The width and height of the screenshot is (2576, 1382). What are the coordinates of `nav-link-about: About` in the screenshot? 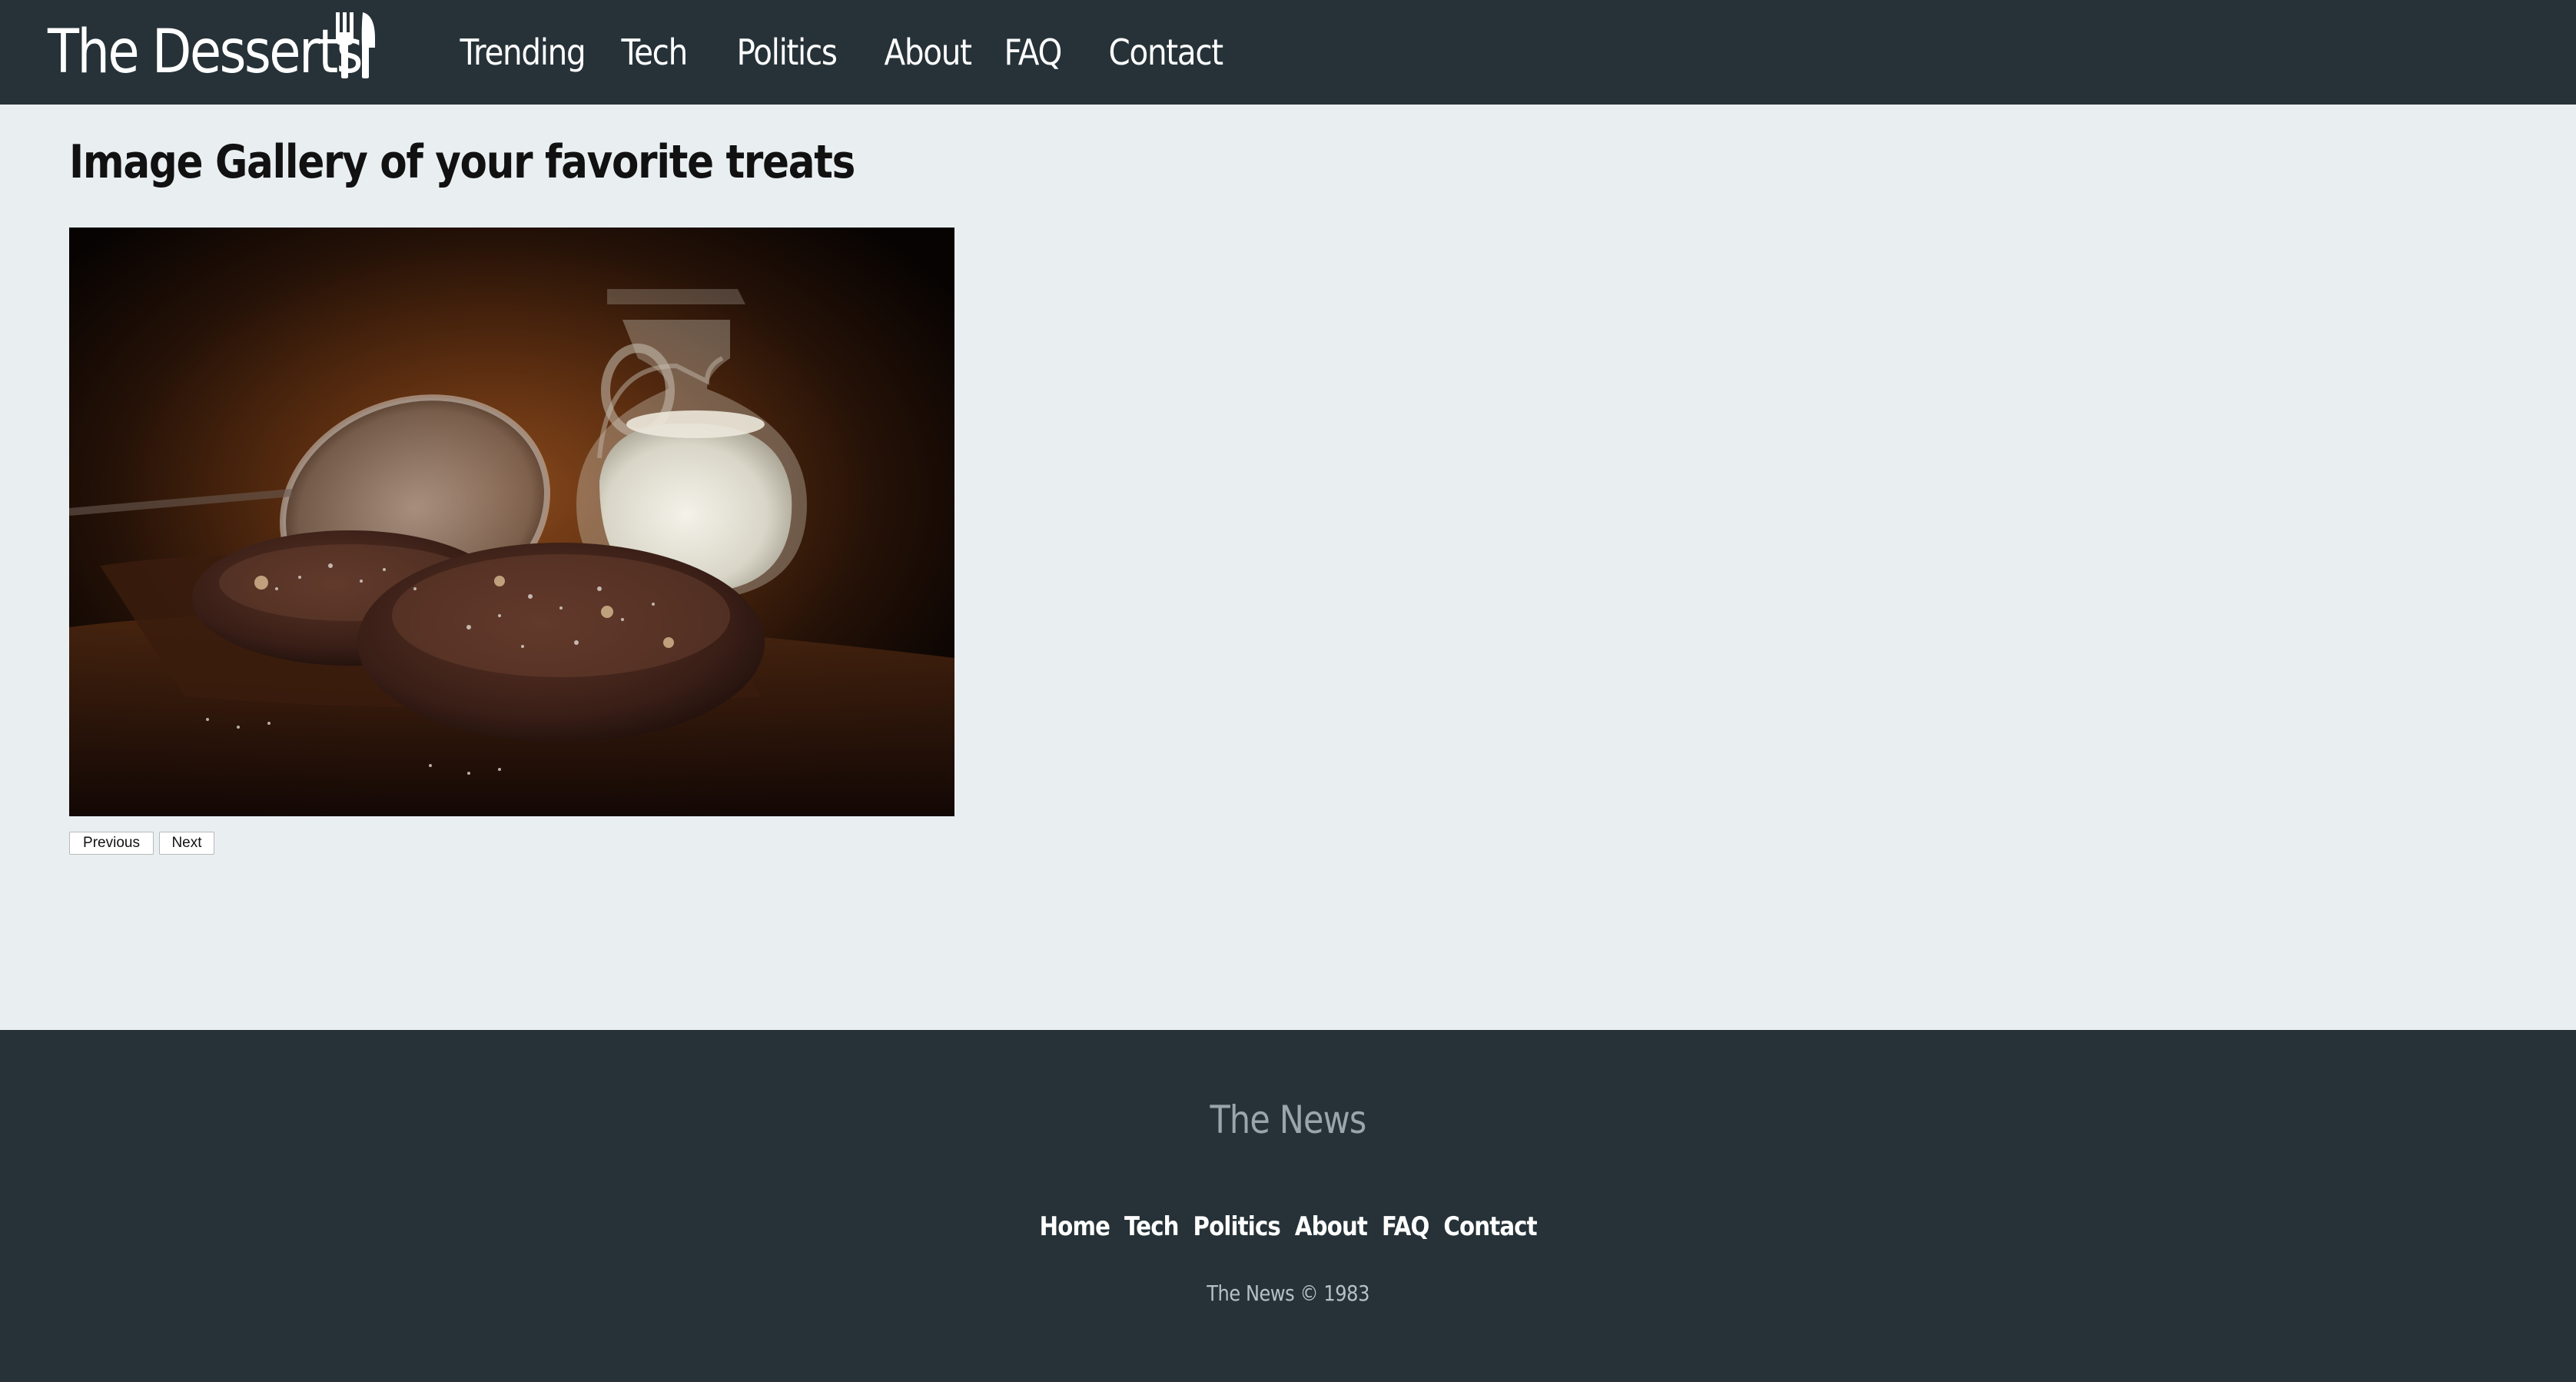 It's located at (927, 52).